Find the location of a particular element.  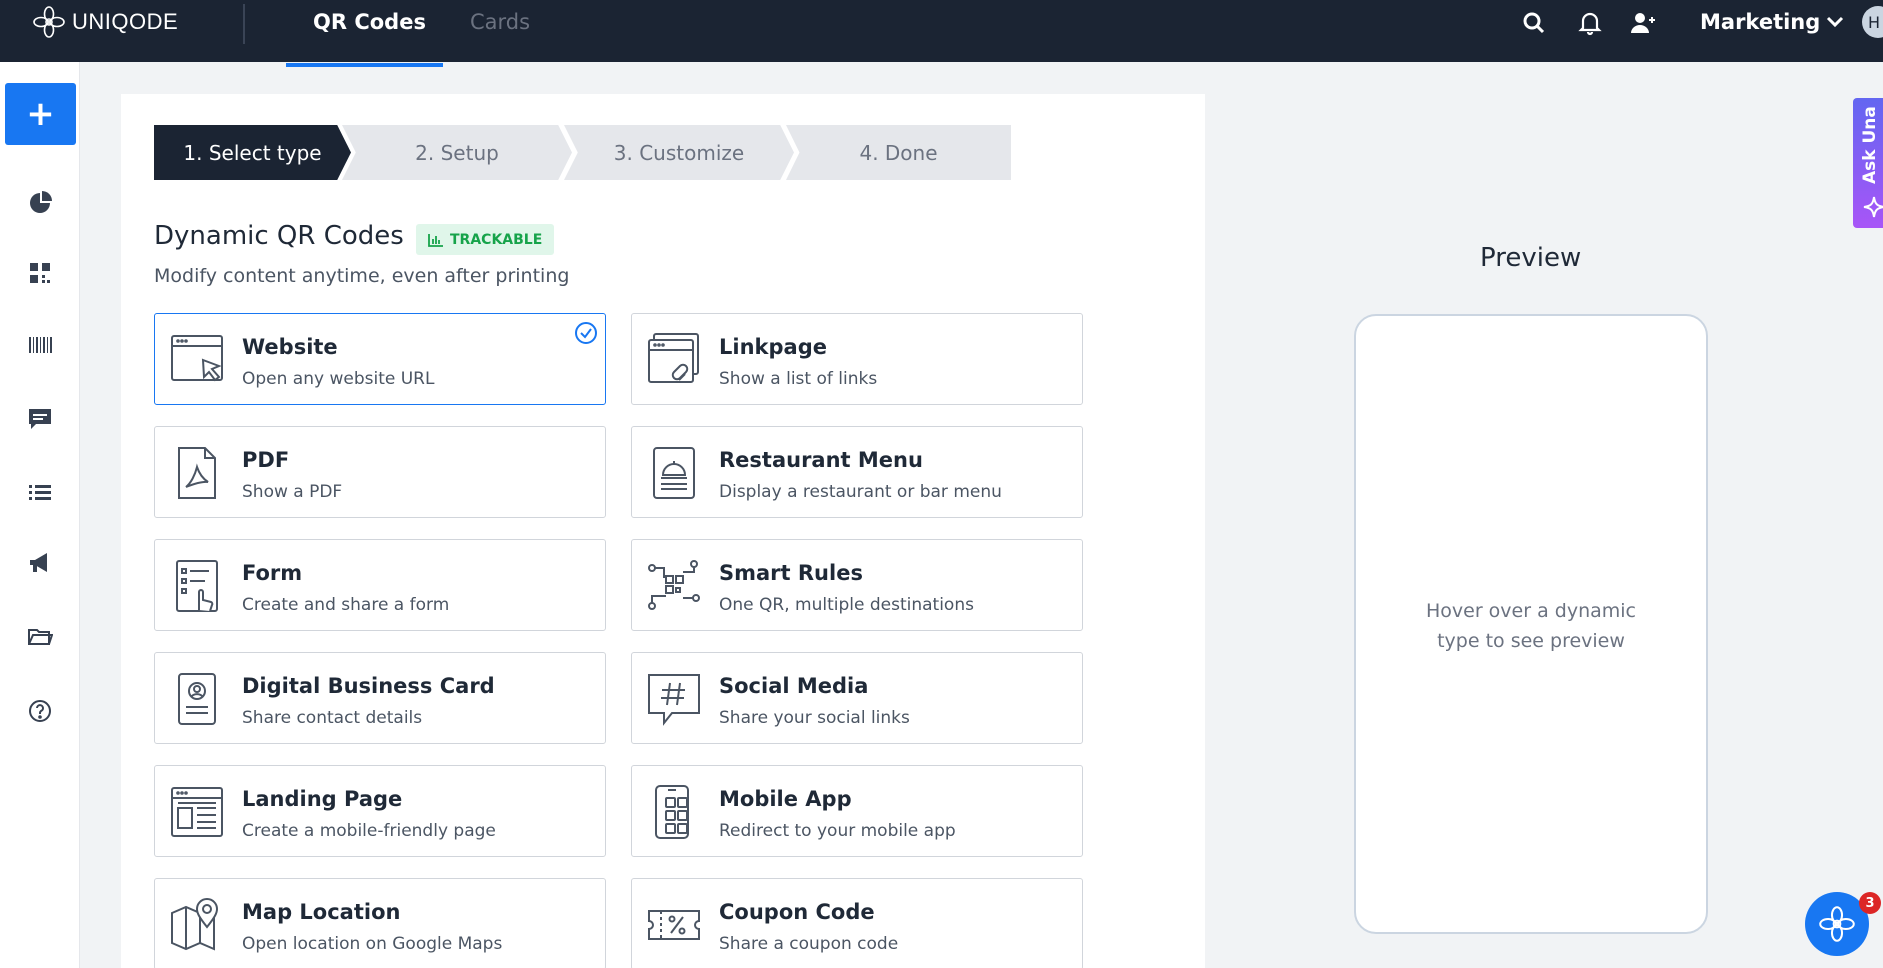

workspace-label: Marketing is located at coordinates (1760, 22).